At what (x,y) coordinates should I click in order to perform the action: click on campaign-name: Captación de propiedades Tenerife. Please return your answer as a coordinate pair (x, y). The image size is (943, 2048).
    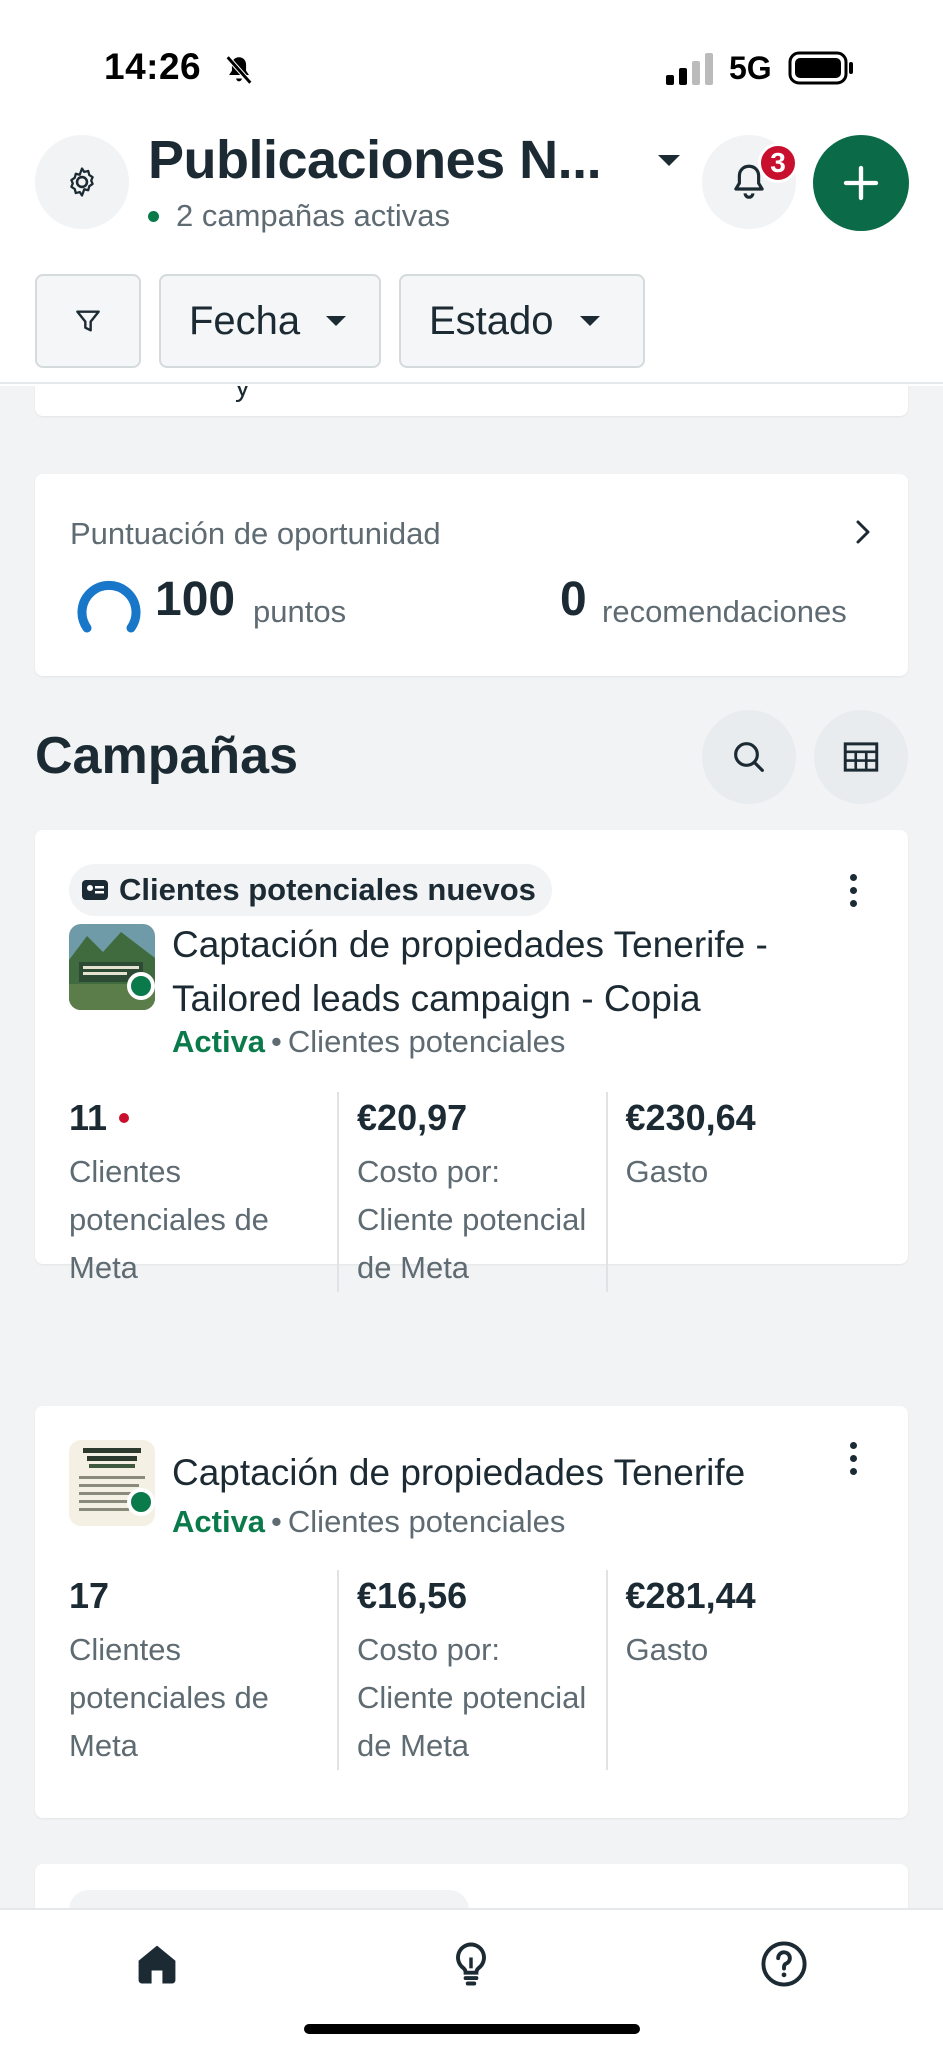
    Looking at the image, I should click on (522, 1473).